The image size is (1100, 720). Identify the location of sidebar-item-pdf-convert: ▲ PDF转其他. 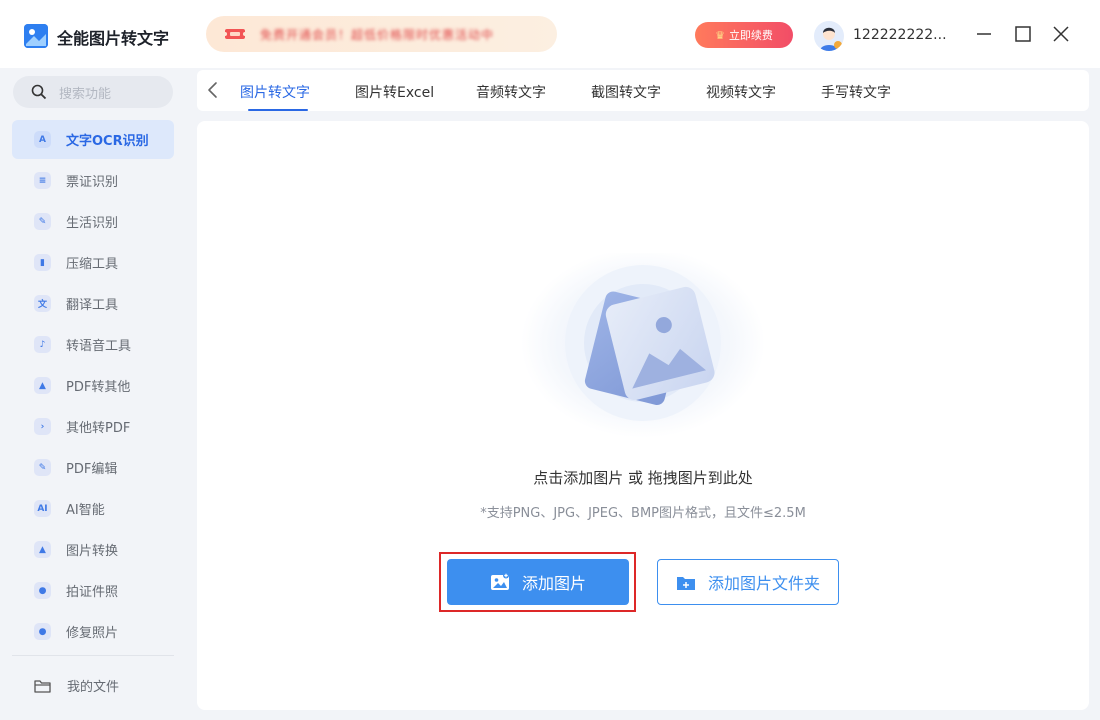
(93, 385).